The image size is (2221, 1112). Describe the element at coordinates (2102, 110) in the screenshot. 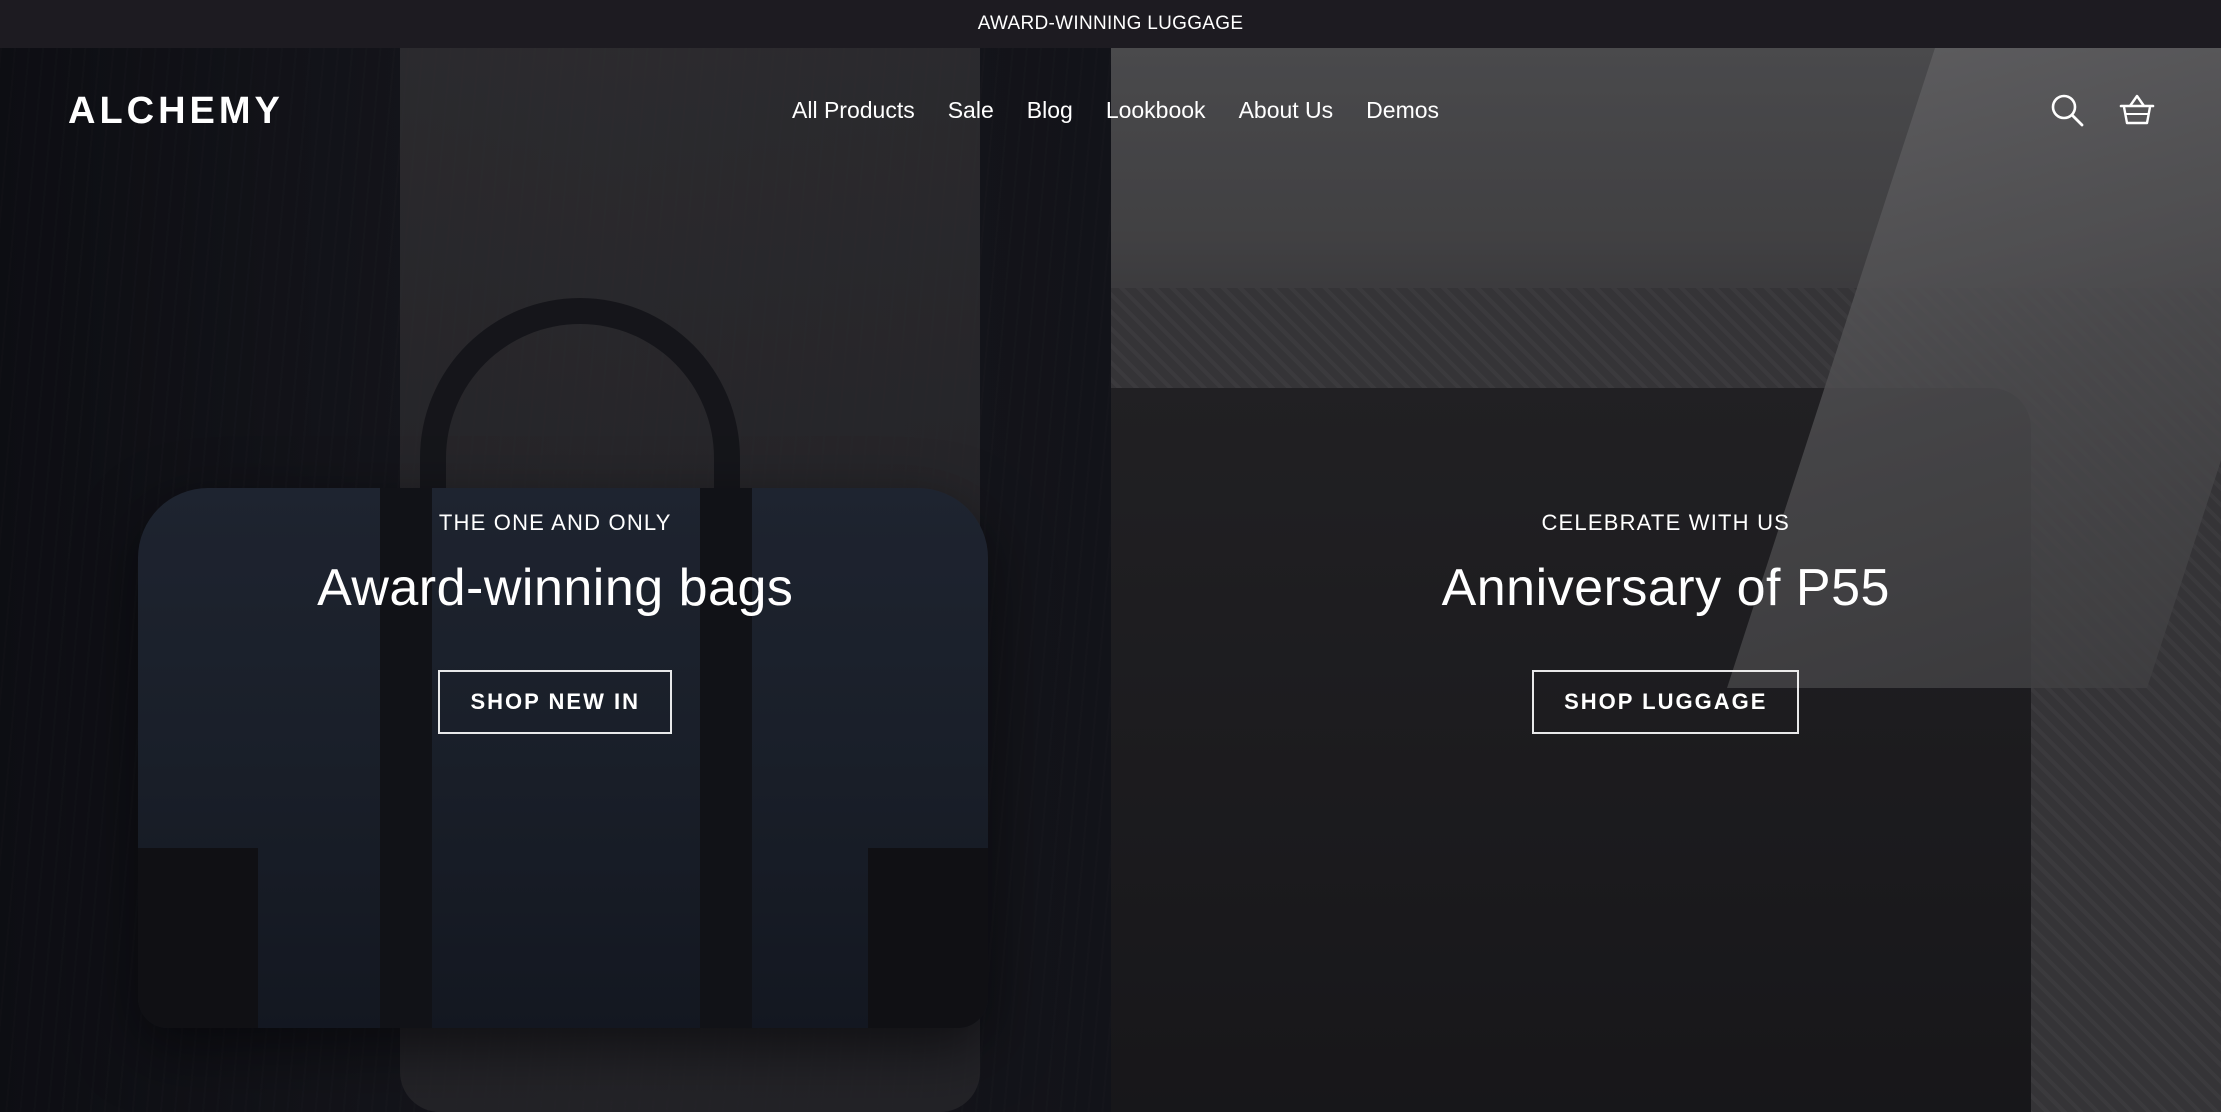

I see `header-icons` at that location.